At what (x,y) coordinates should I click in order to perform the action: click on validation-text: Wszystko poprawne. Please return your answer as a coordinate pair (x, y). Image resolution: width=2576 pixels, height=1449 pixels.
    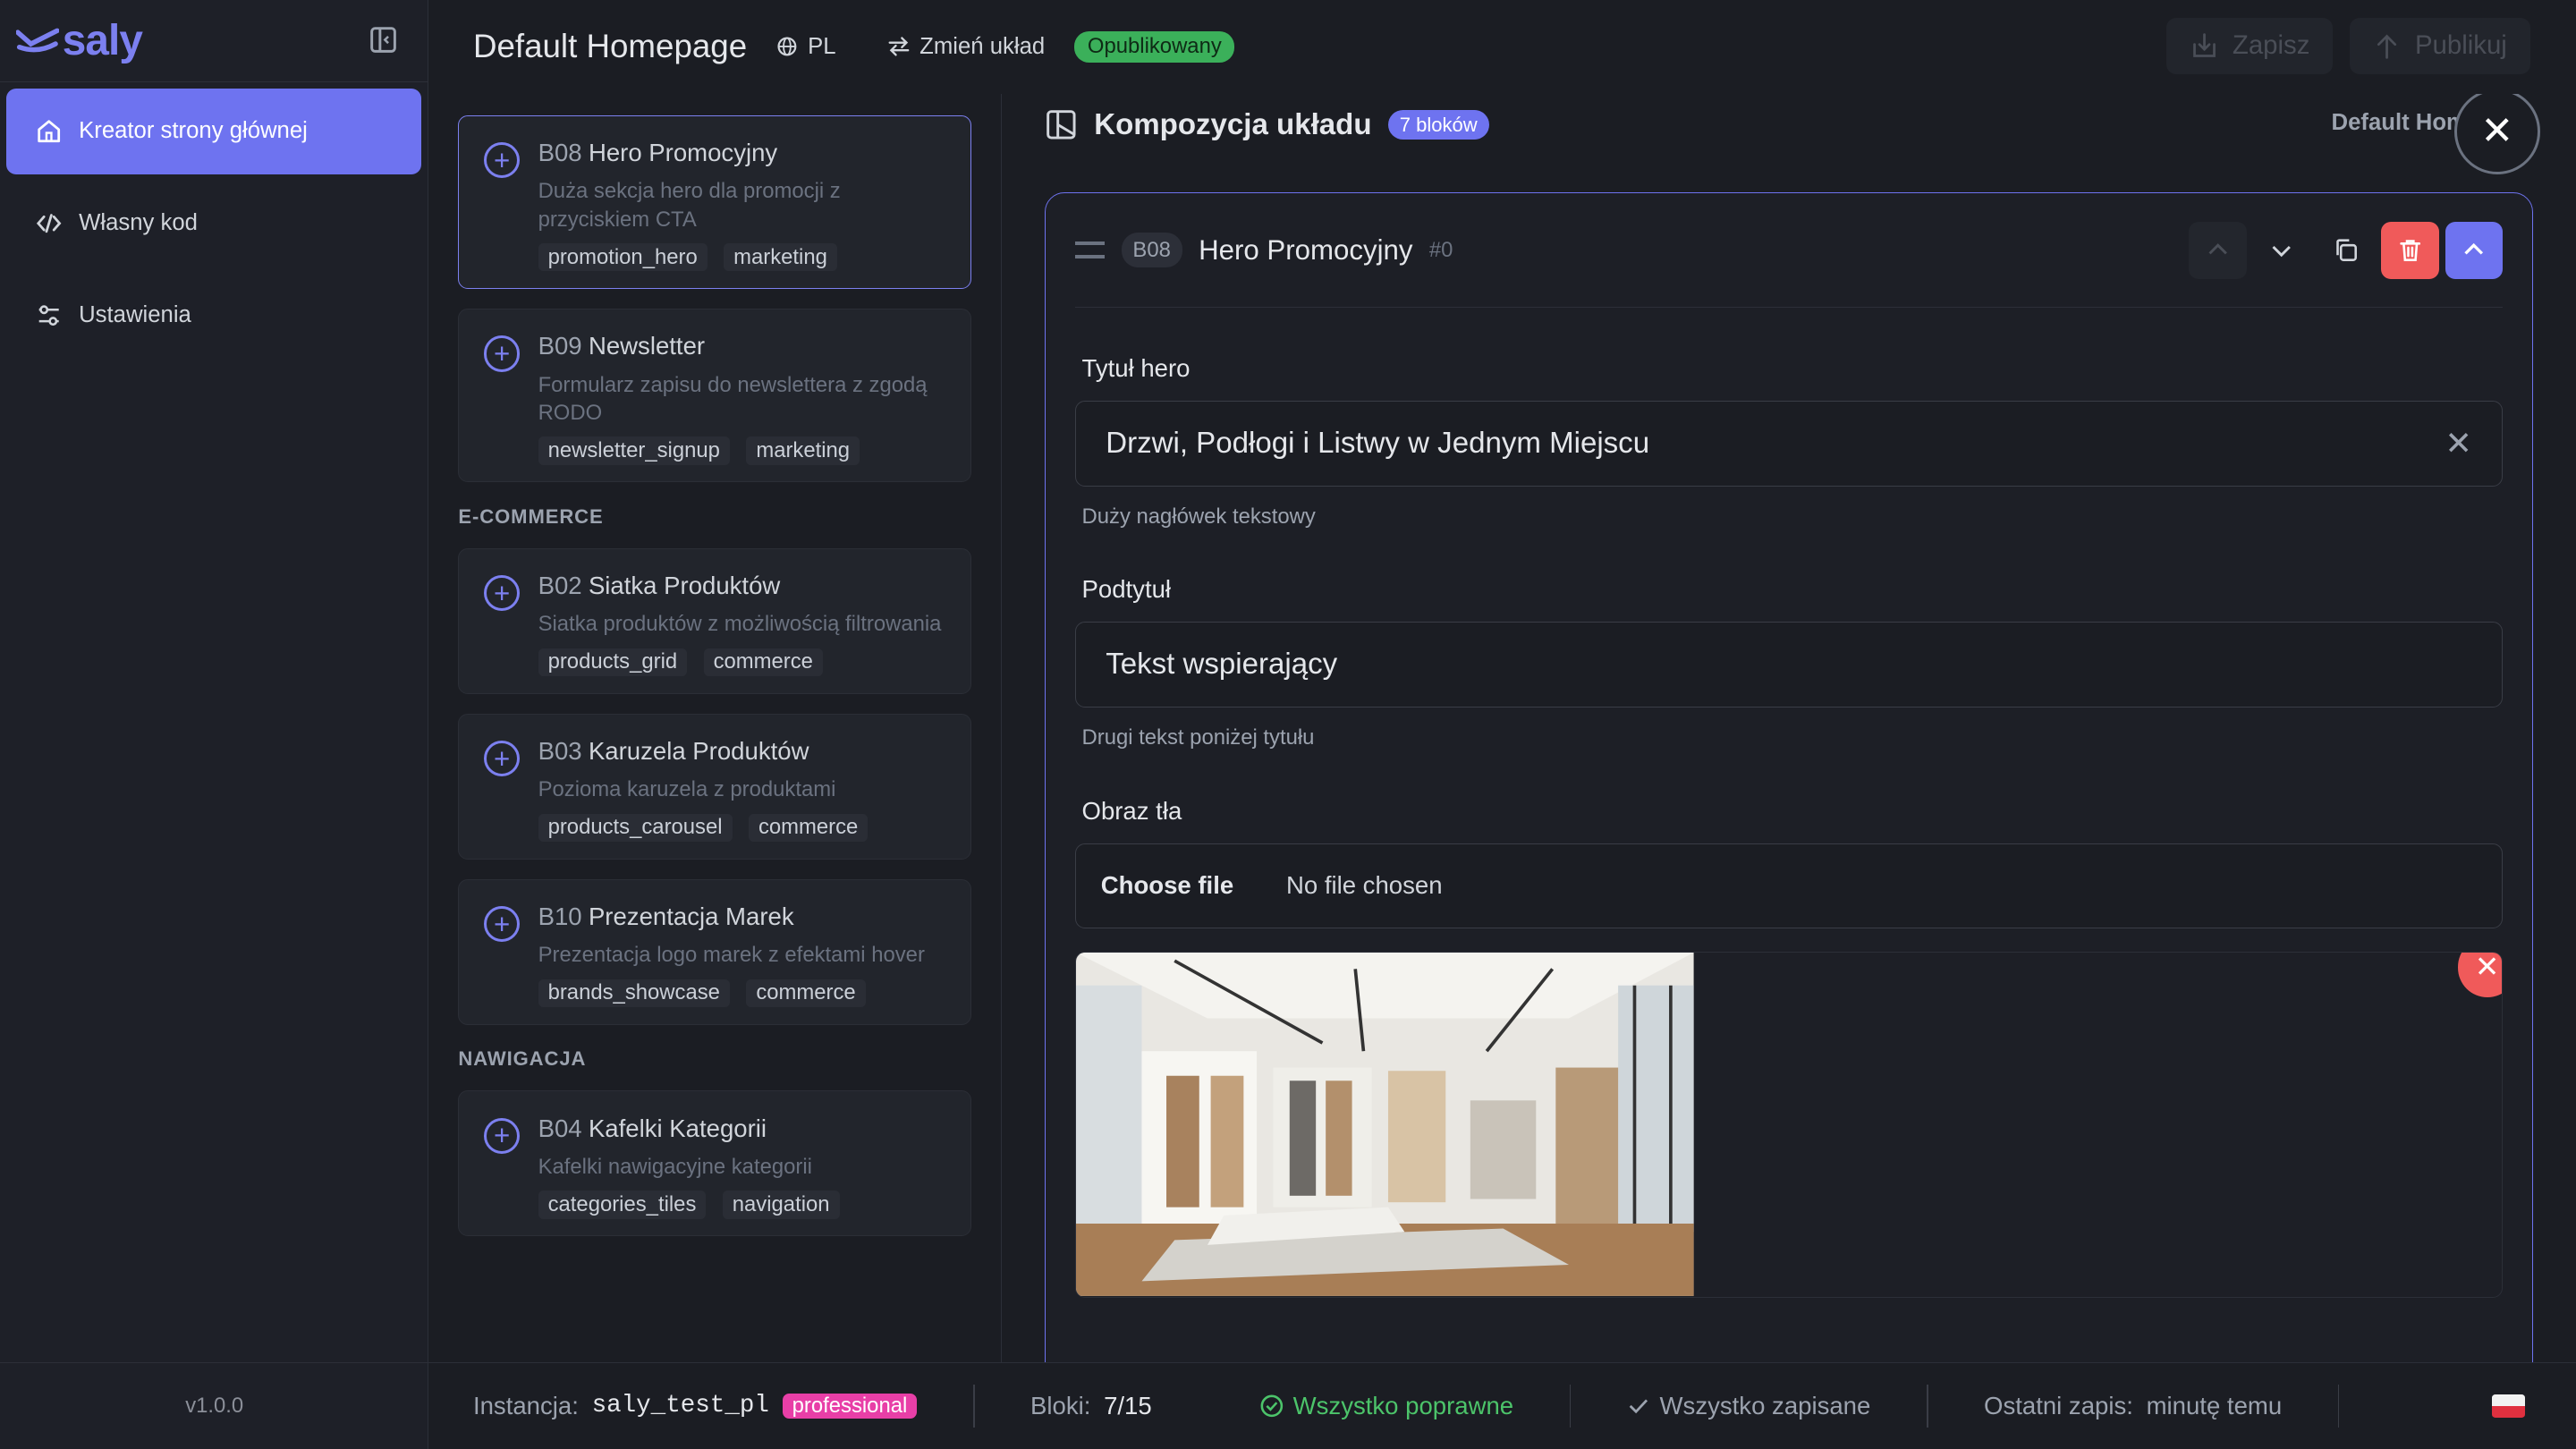
    Looking at the image, I should click on (1403, 1405).